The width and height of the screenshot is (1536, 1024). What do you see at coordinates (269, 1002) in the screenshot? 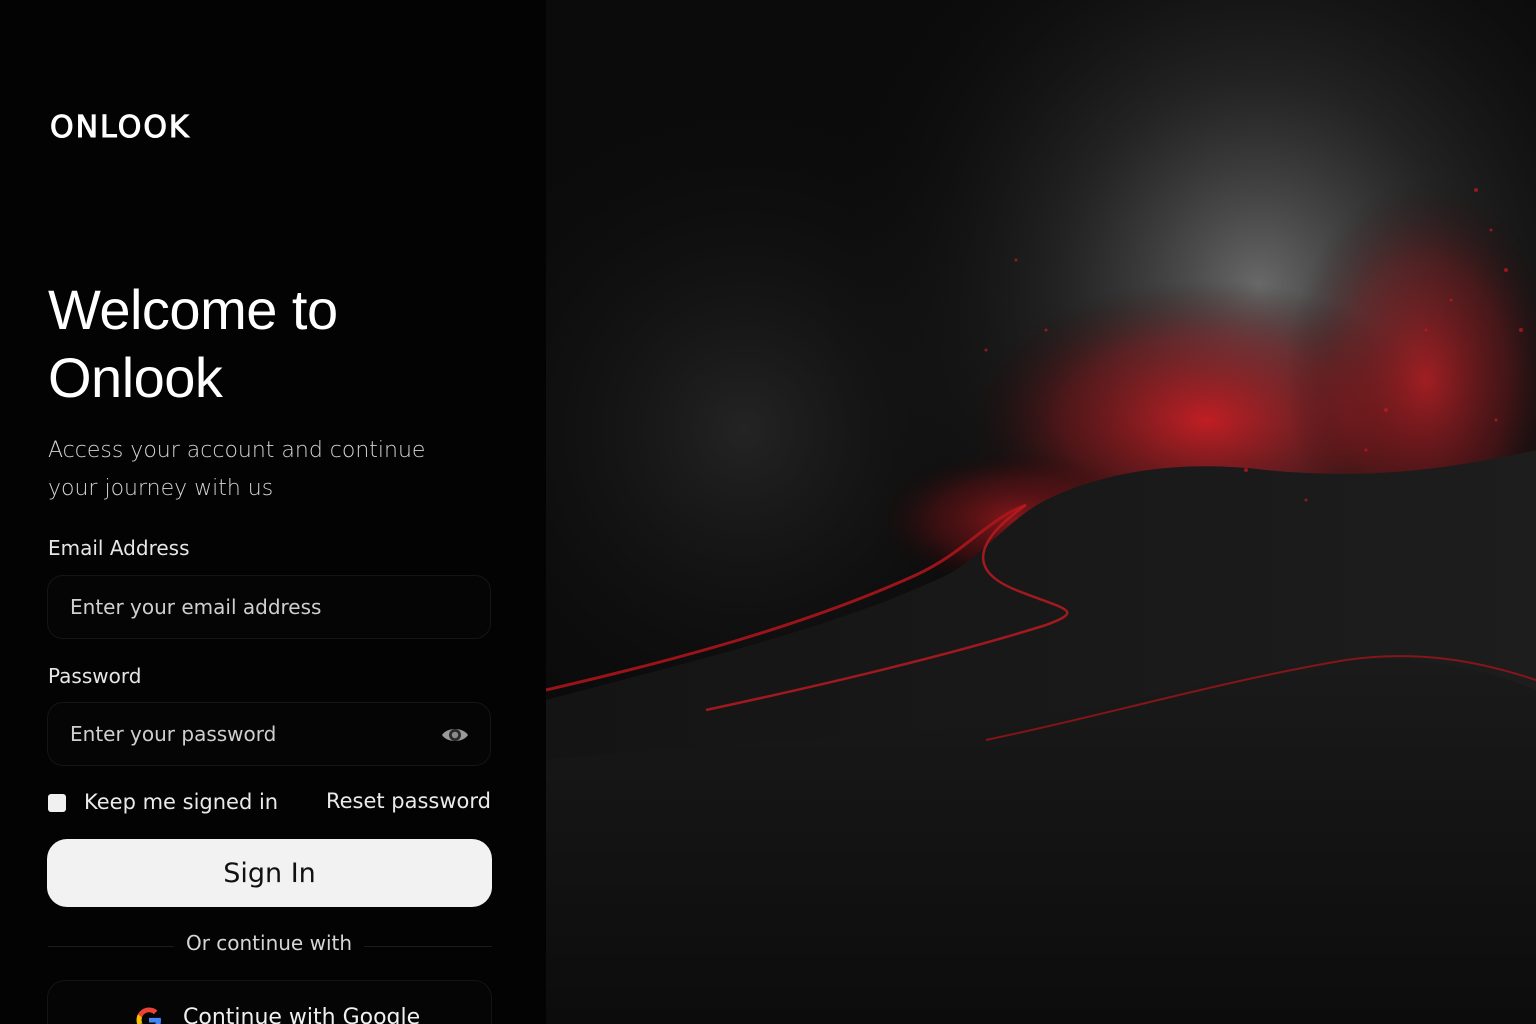
I see `google-signin-button: Continue with Google` at bounding box center [269, 1002].